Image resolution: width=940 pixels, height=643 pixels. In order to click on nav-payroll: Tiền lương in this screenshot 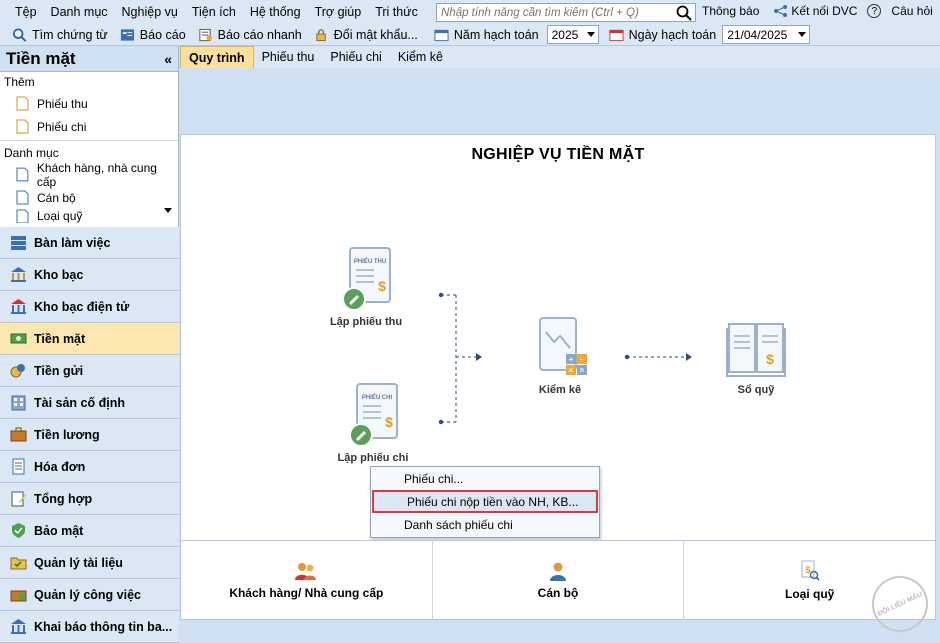, I will do `click(89, 435)`.